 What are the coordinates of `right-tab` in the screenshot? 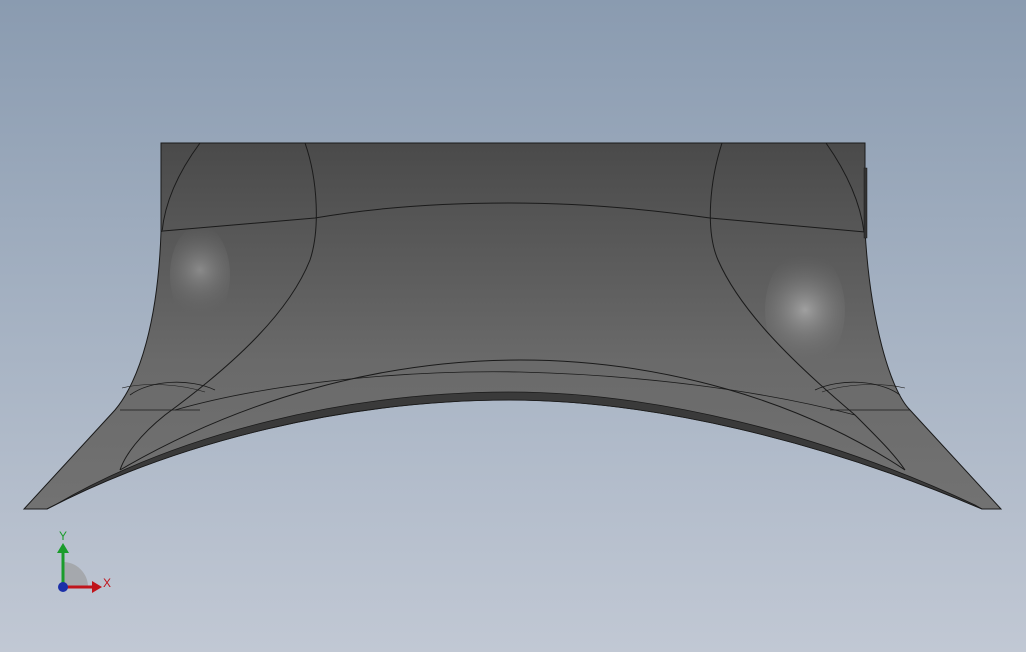 It's located at (865, 203).